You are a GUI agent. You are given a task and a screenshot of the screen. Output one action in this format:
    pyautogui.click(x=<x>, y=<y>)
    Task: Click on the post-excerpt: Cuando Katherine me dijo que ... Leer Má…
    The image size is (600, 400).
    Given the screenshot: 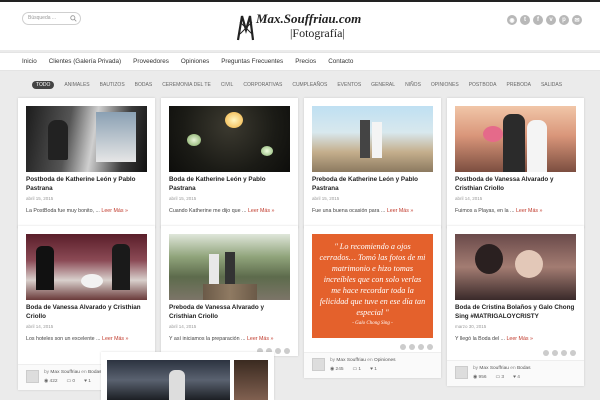 What is the action you would take?
    pyautogui.click(x=222, y=211)
    